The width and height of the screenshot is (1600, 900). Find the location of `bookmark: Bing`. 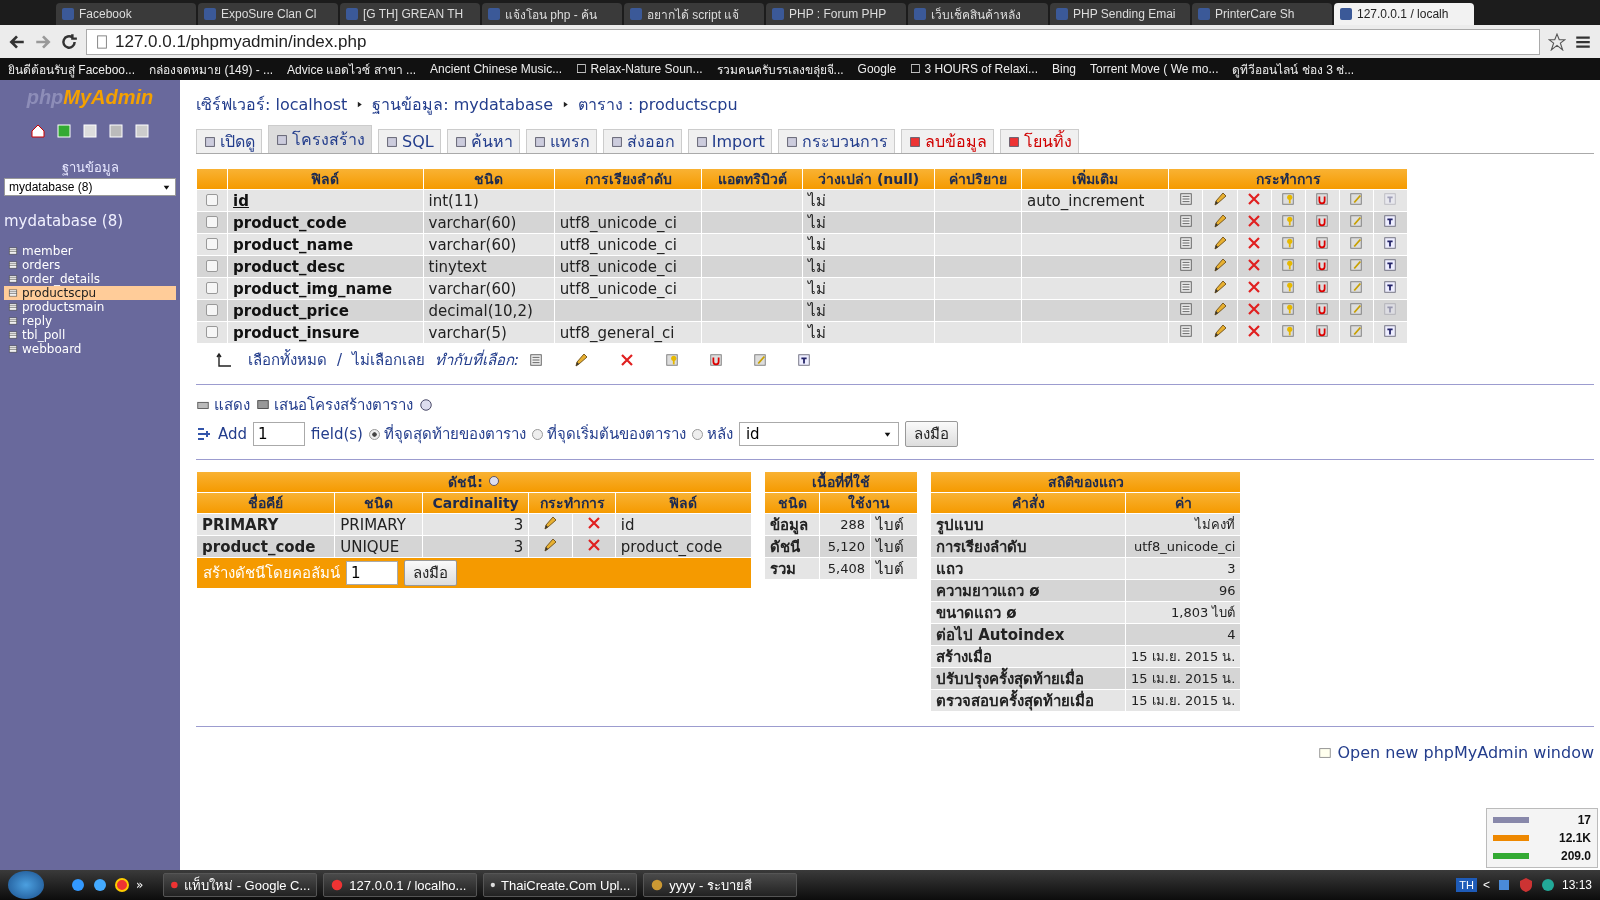

bookmark: Bing is located at coordinates (1063, 69).